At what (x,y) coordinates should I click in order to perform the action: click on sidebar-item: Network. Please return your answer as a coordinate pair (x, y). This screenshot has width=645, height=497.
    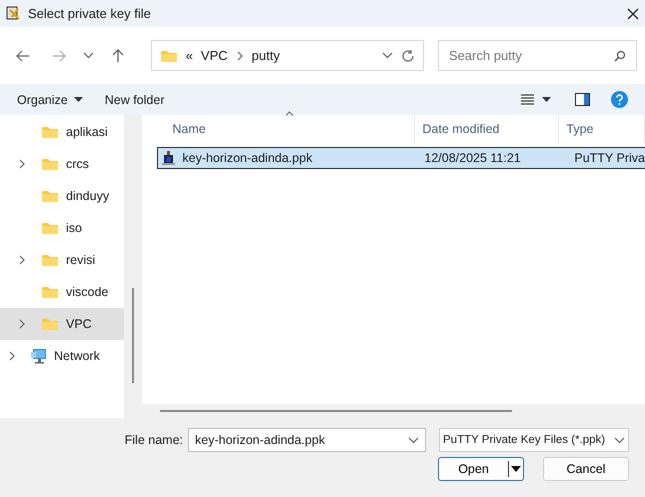
    Looking at the image, I should click on (62, 356).